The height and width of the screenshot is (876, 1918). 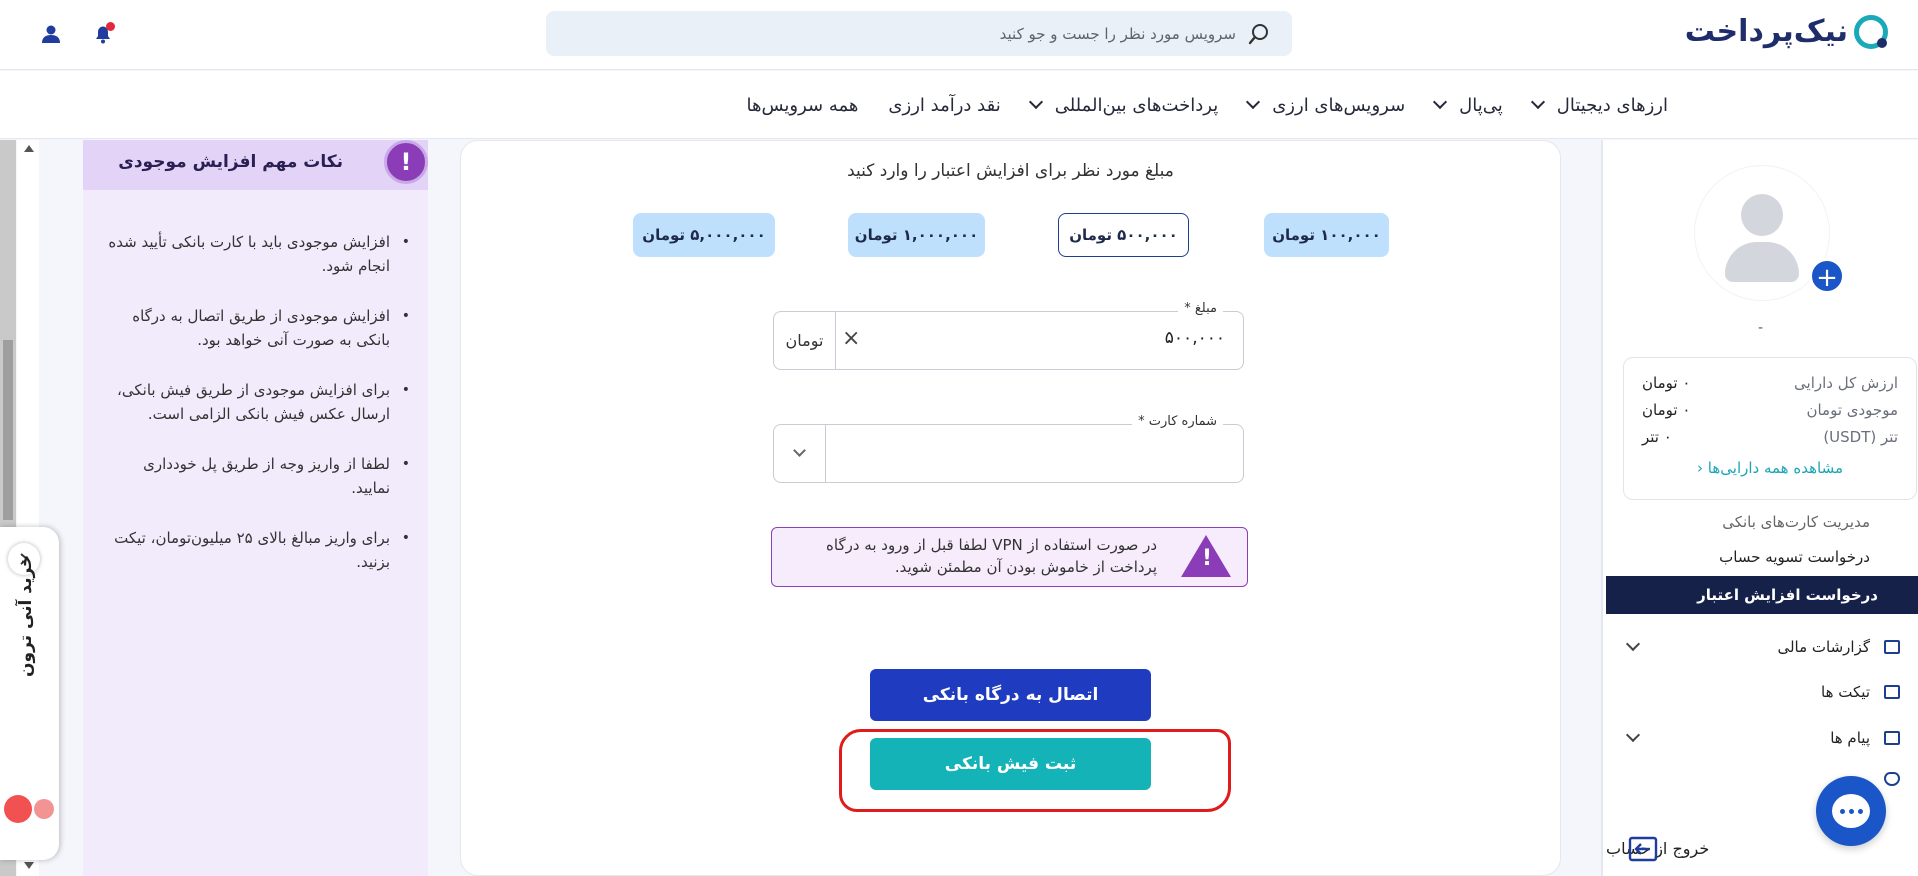 I want to click on chat-icon, so click(x=1851, y=811).